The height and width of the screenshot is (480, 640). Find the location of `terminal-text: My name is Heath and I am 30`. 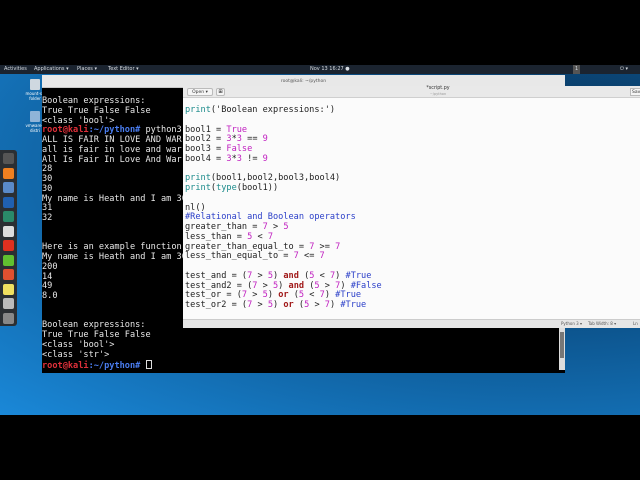

terminal-text: My name is Heath and I am 30 is located at coordinates (114, 257).